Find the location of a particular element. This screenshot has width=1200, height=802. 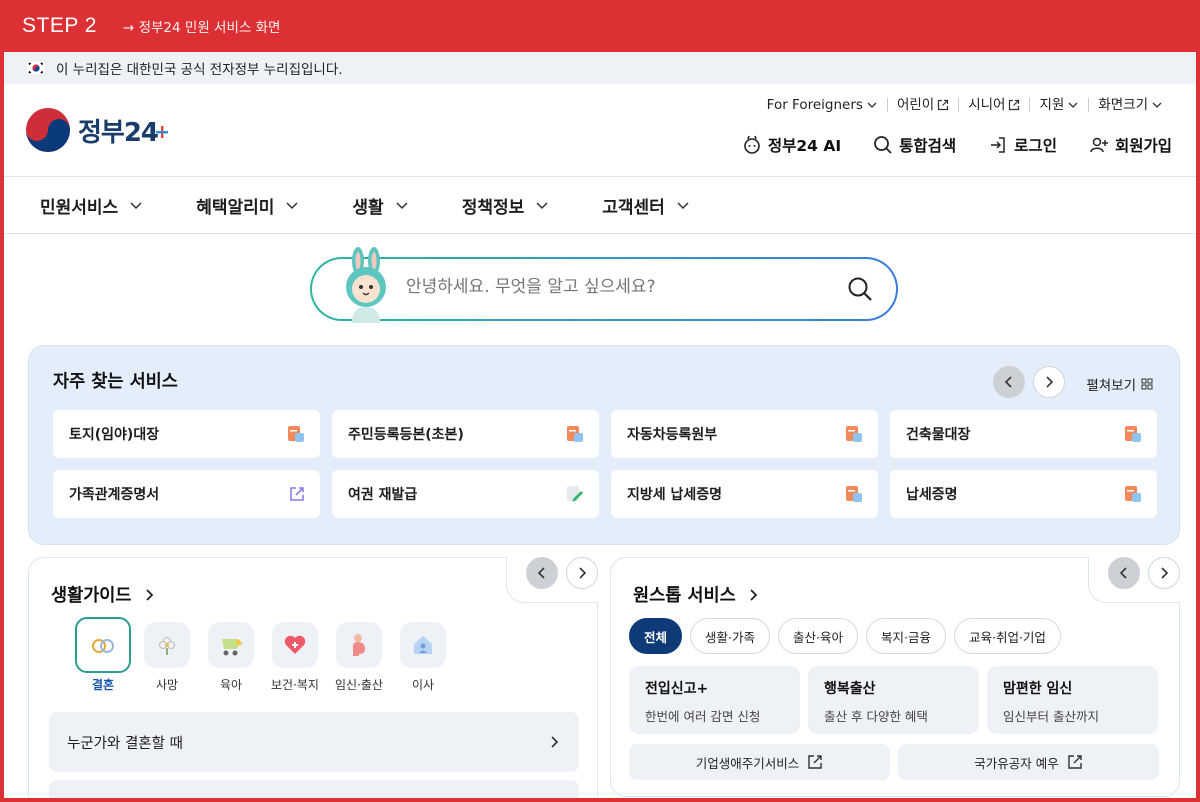

chip-life-family: 생활·가족 is located at coordinates (730, 636).